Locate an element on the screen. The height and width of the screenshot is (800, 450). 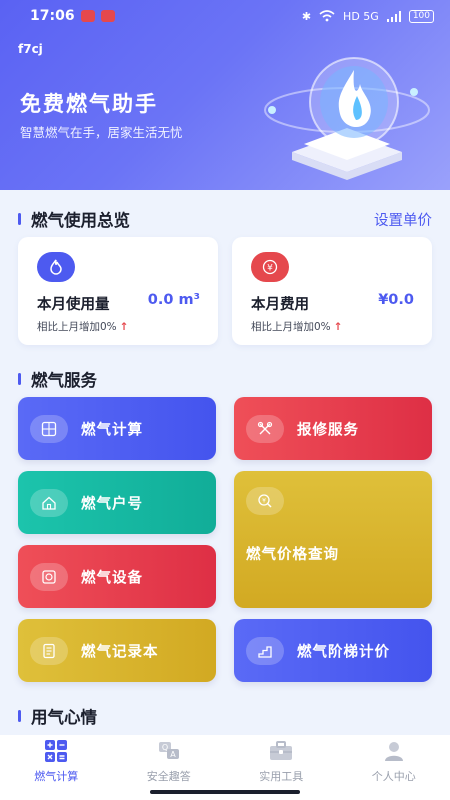
status-bar: 17:06 ✱ HD 5G 100 is located at coordinates (225, 16).